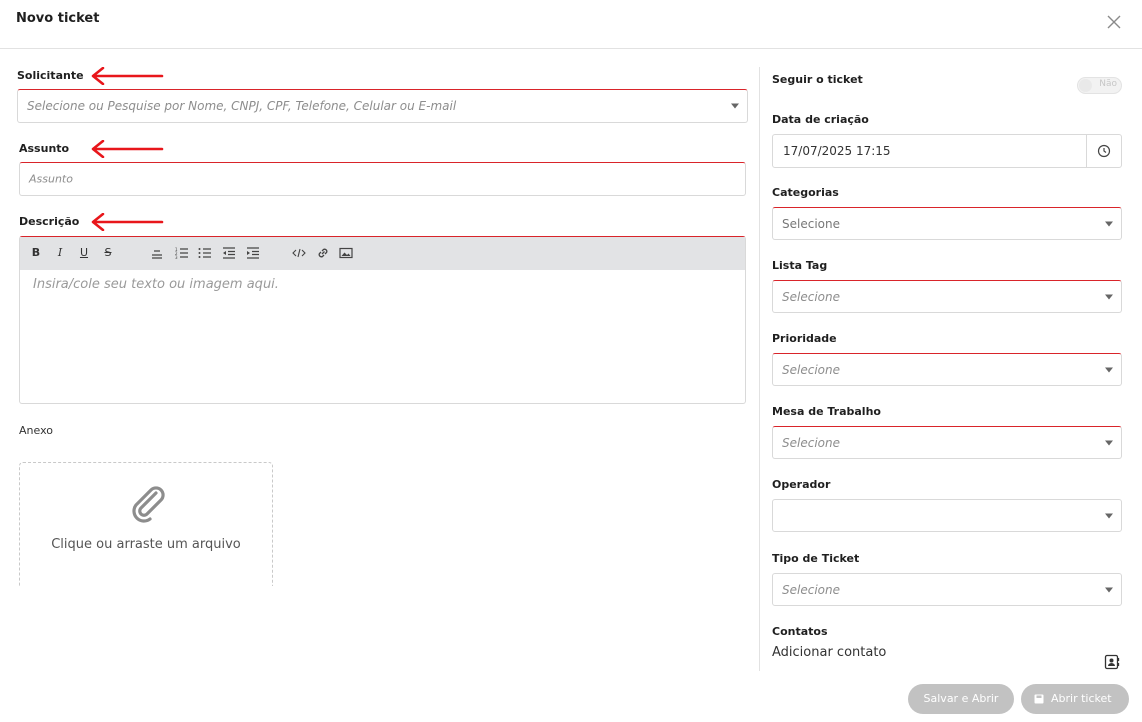 Image resolution: width=1142 pixels, height=722 pixels. I want to click on contatos-label: Contatos, so click(800, 631).